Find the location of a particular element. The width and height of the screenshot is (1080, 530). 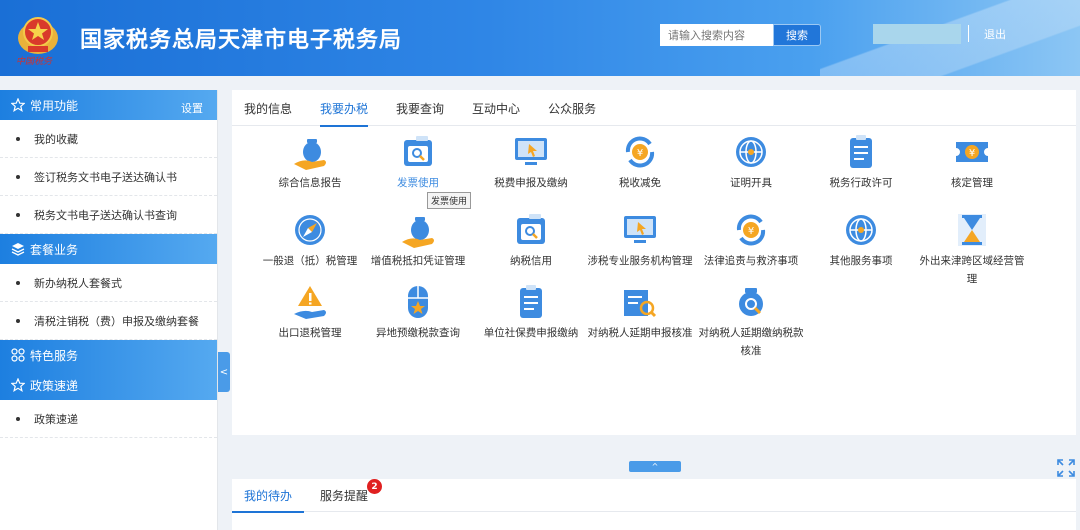

sidebar-section-special: 特色服务 is located at coordinates (108, 355).